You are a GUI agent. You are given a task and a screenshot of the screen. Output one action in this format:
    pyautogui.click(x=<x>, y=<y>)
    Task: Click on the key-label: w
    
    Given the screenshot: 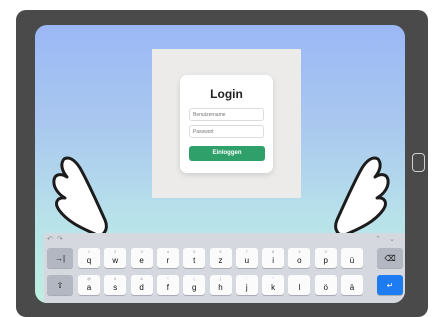 What is the action you would take?
    pyautogui.click(x=115, y=260)
    